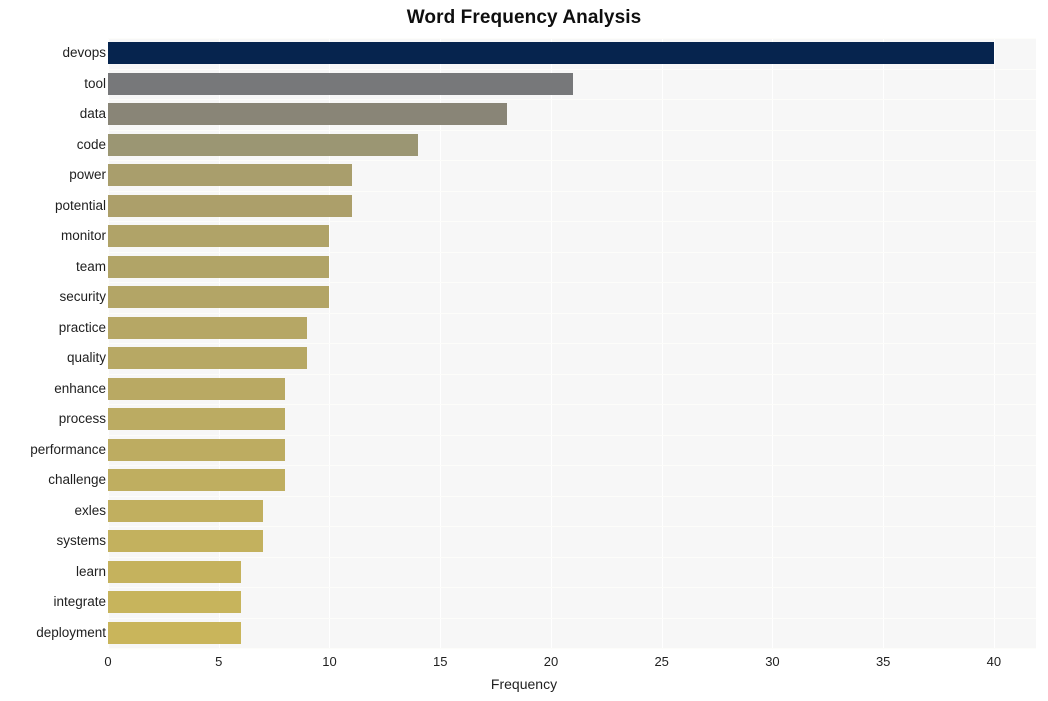 The height and width of the screenshot is (701, 1048). Describe the element at coordinates (71, 632) in the screenshot. I see `y-axis-tick-label: deployment` at that location.